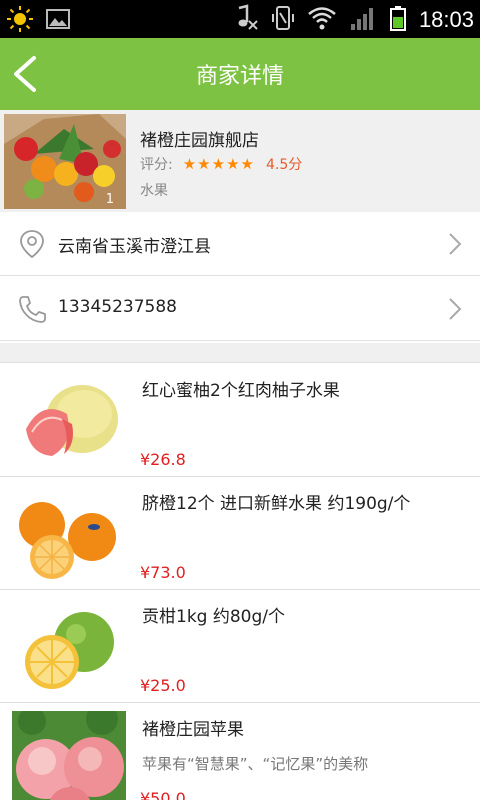  I want to click on product-name: 褚橙庄园苹果, so click(193, 730).